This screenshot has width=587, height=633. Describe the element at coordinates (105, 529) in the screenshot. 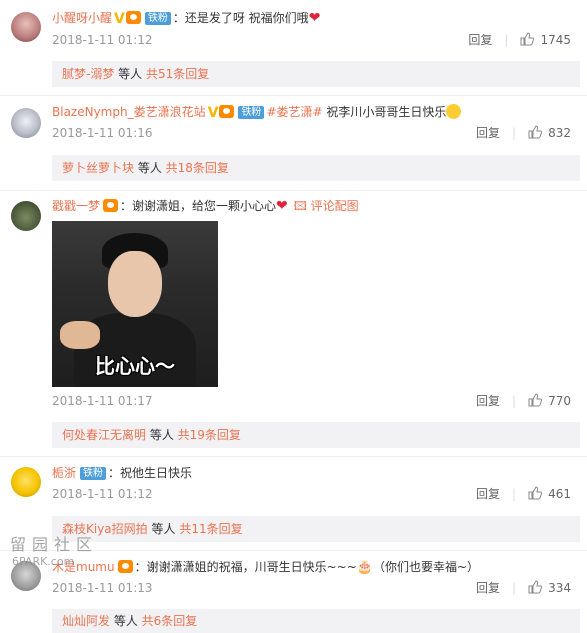

I see `reply-user: 森枝Kiya招网拍` at that location.